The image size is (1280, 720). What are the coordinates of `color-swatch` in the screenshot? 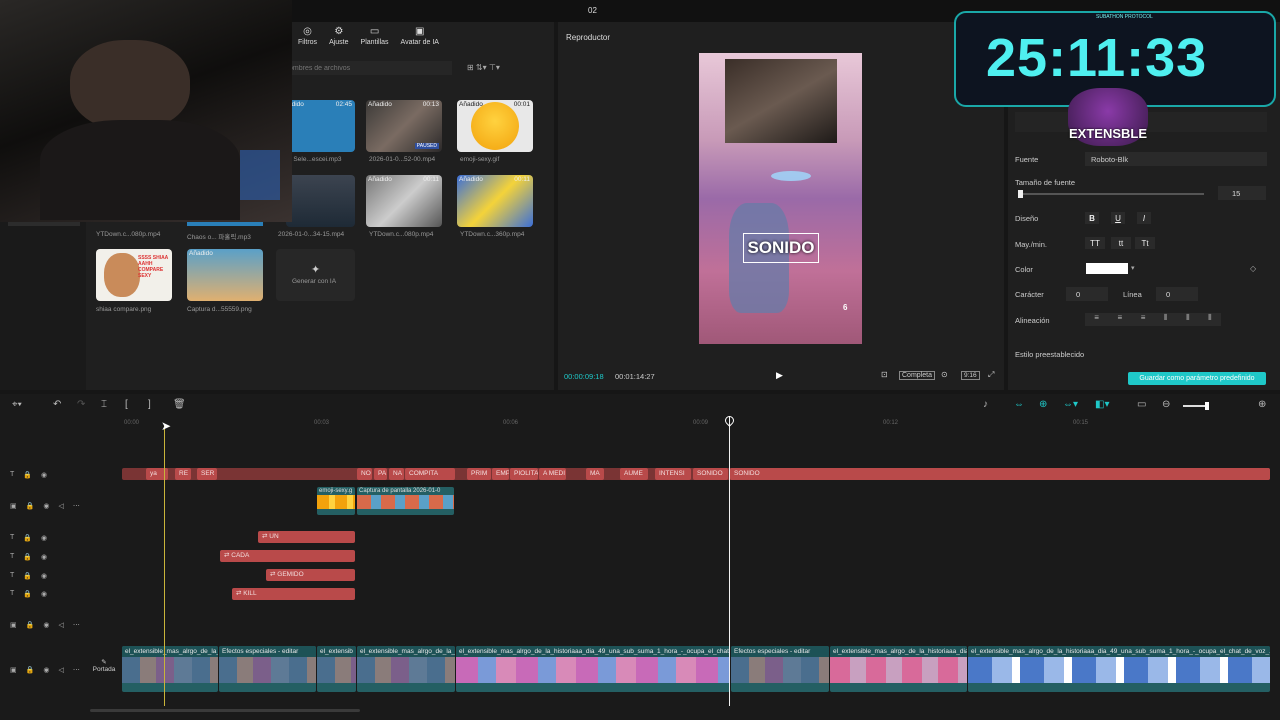 It's located at (1107, 268).